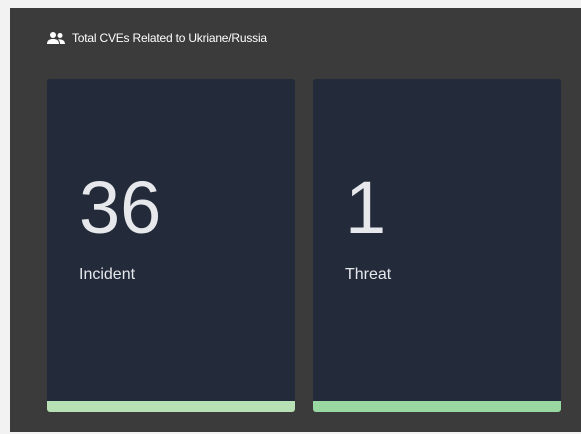  Describe the element at coordinates (56, 38) in the screenshot. I see `users-icon` at that location.